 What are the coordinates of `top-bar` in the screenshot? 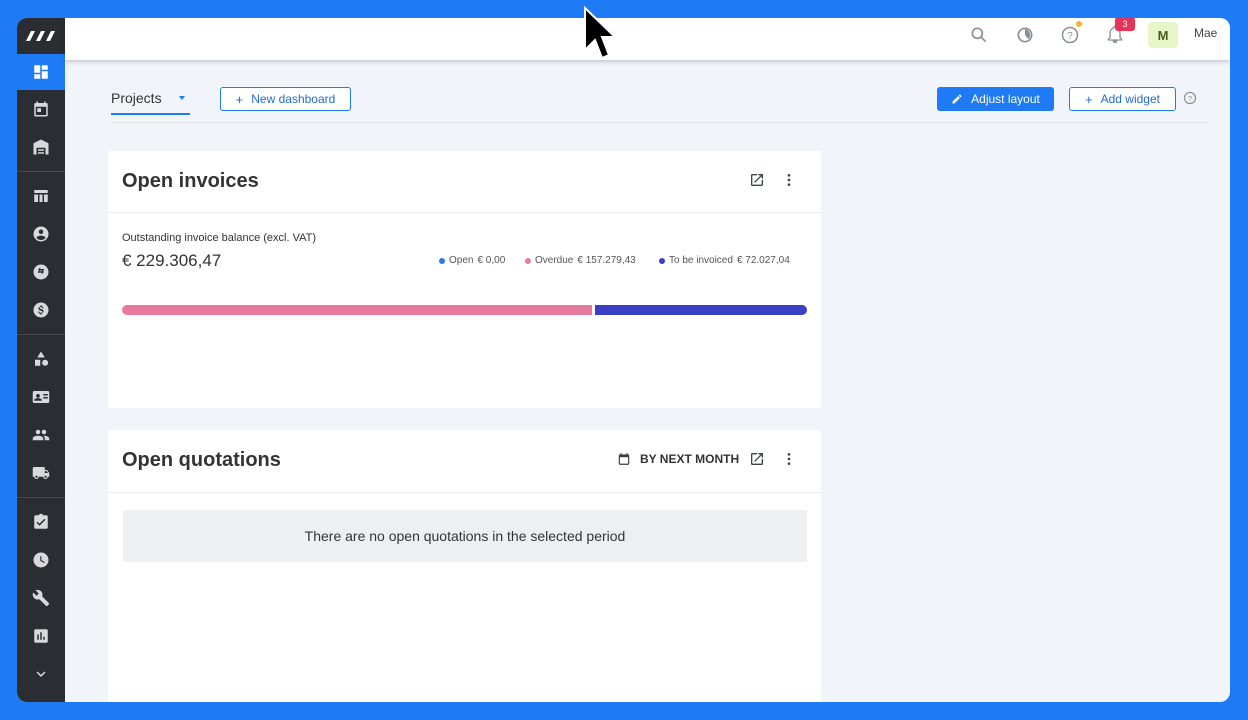 It's located at (647, 39).